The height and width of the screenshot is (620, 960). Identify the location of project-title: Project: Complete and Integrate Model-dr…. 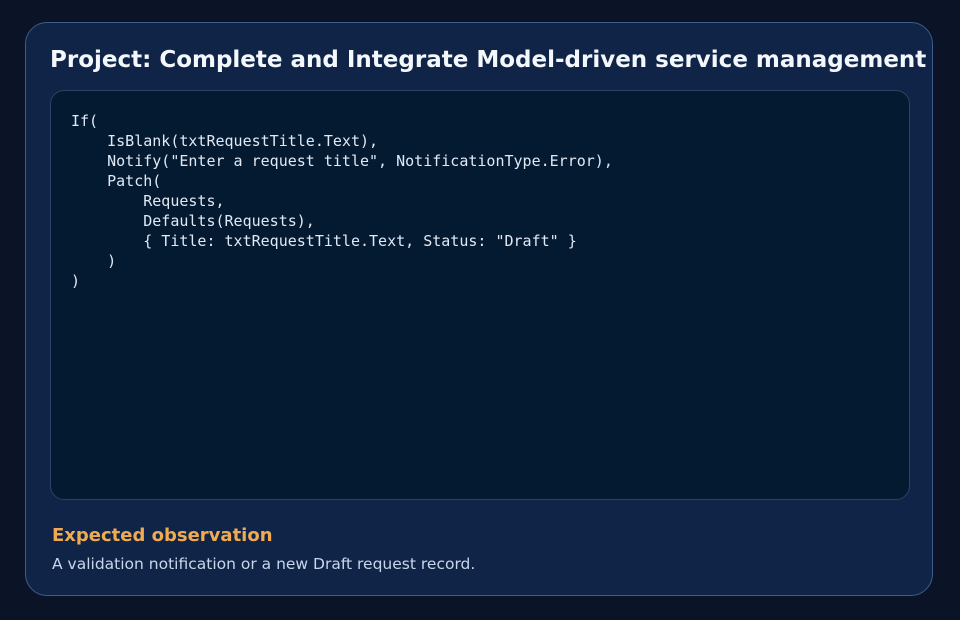
(488, 60).